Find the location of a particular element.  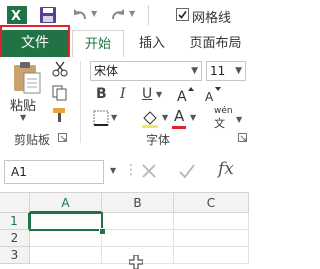

excel-logo-icon: X is located at coordinates (17, 15).